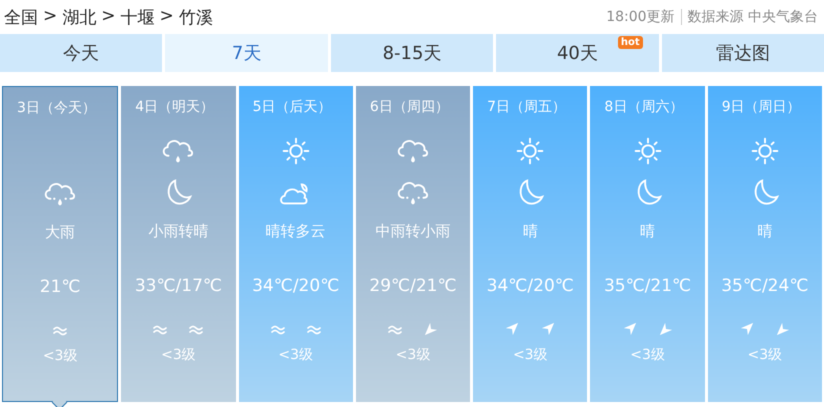  What do you see at coordinates (195, 17) in the screenshot?
I see `breadcrumb-link: 竹溪` at bounding box center [195, 17].